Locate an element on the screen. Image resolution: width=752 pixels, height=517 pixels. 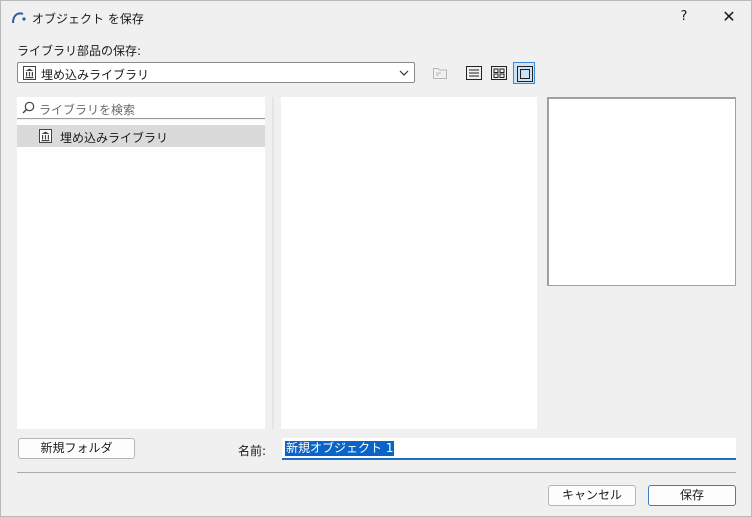
new-folder-icon is located at coordinates (440, 73).